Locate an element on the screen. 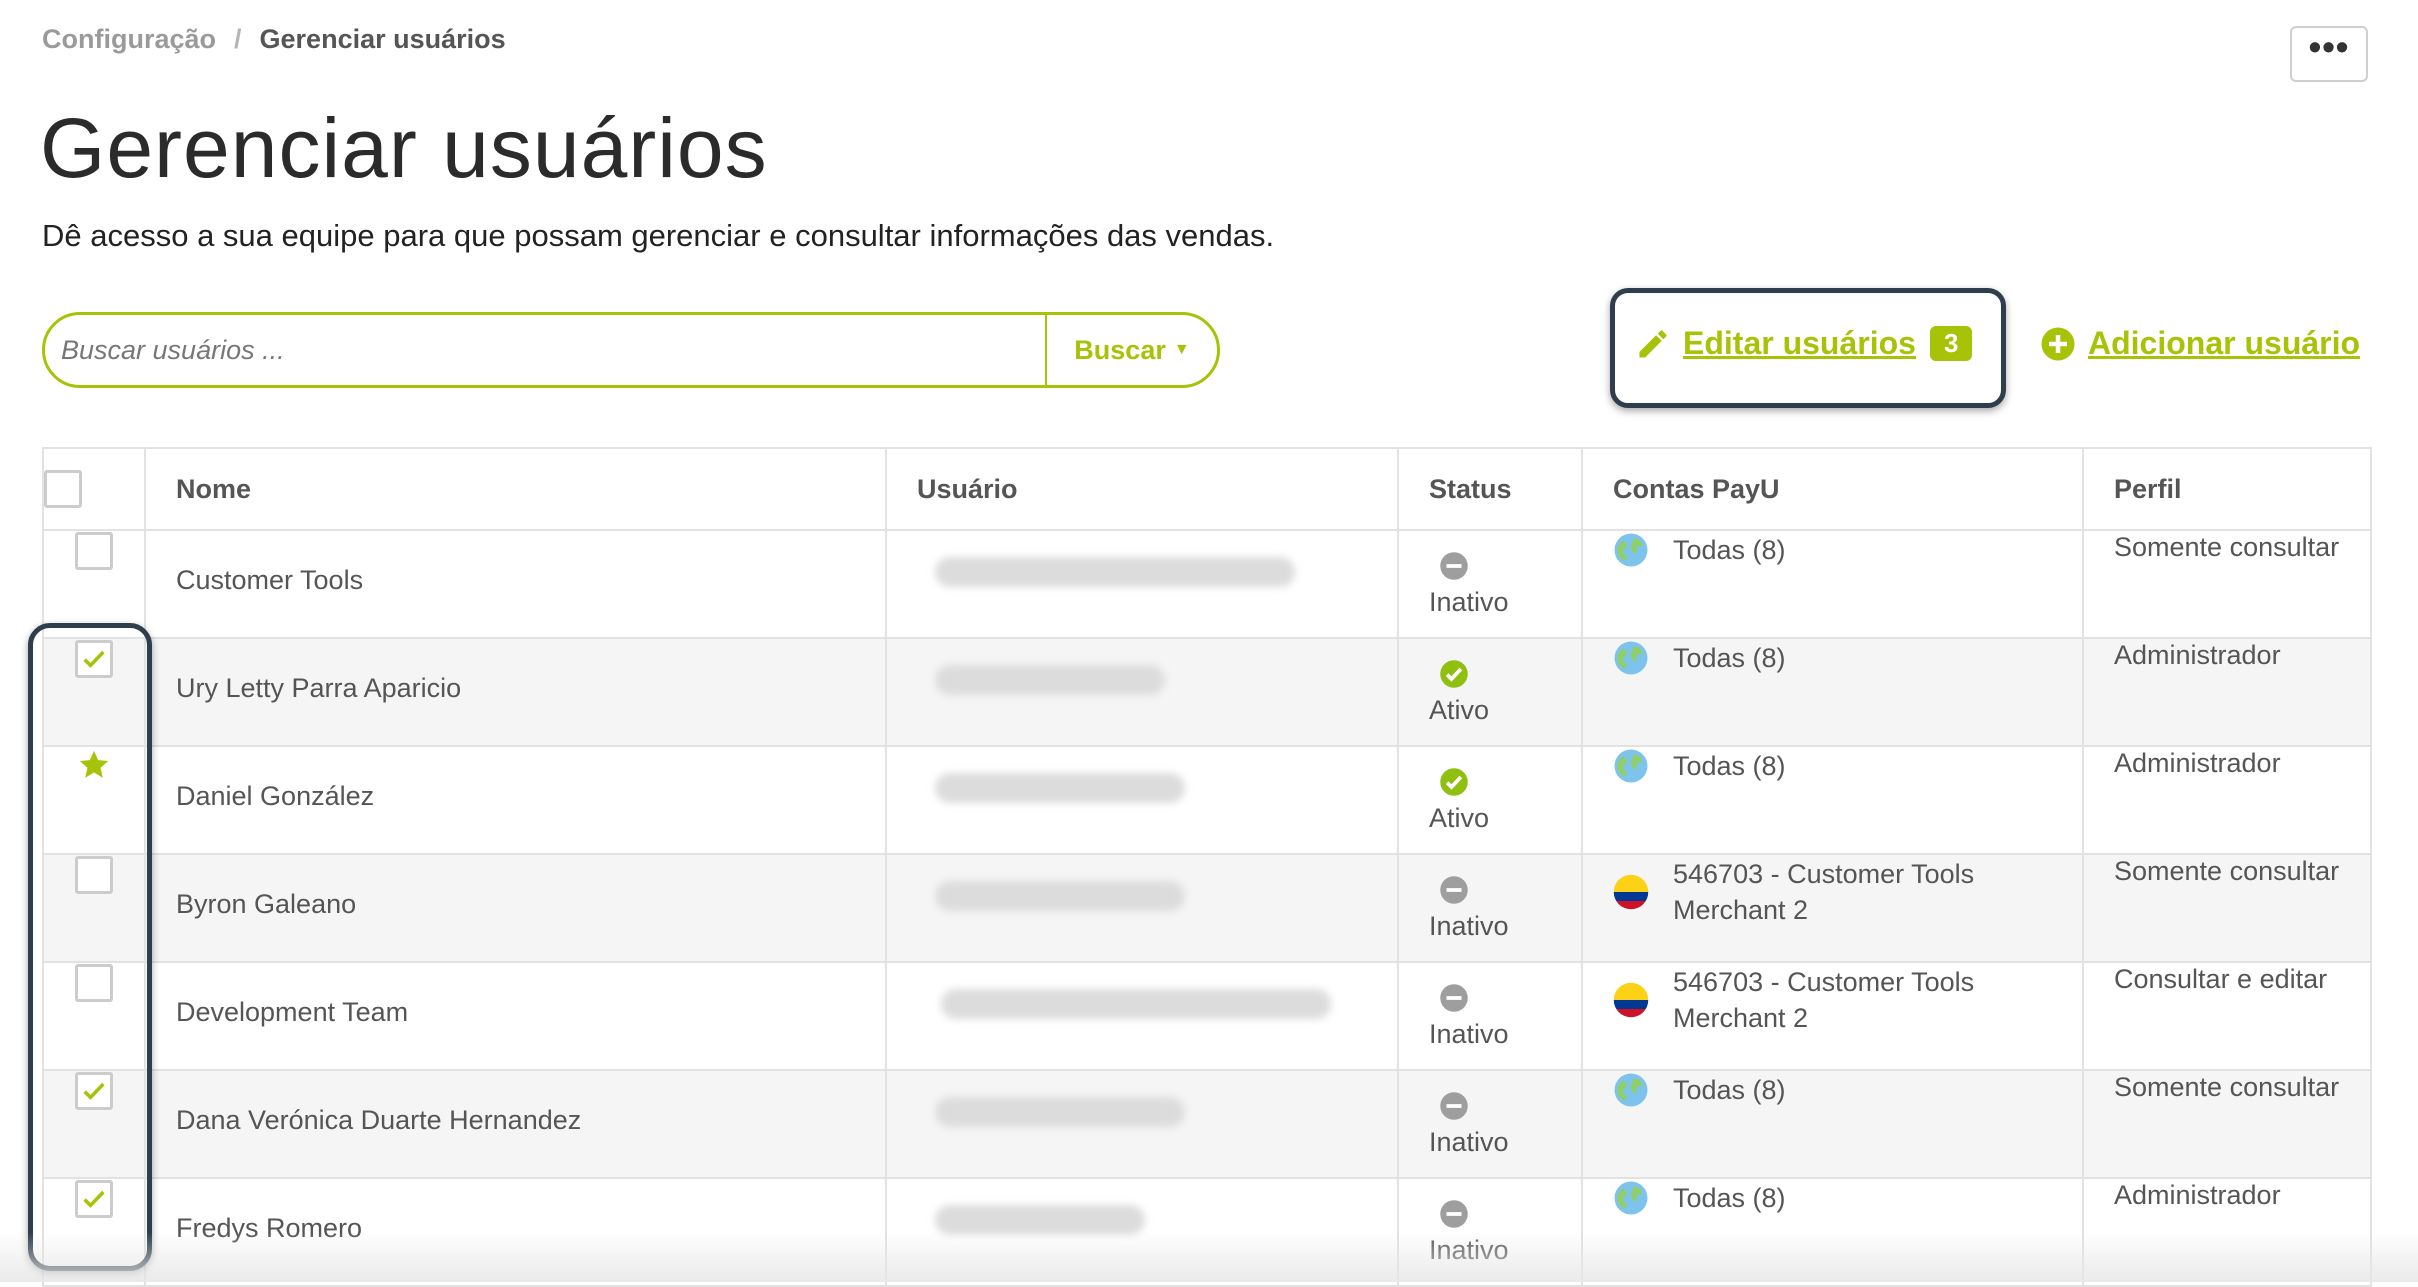  column-header-name: Nome is located at coordinates (515, 489).